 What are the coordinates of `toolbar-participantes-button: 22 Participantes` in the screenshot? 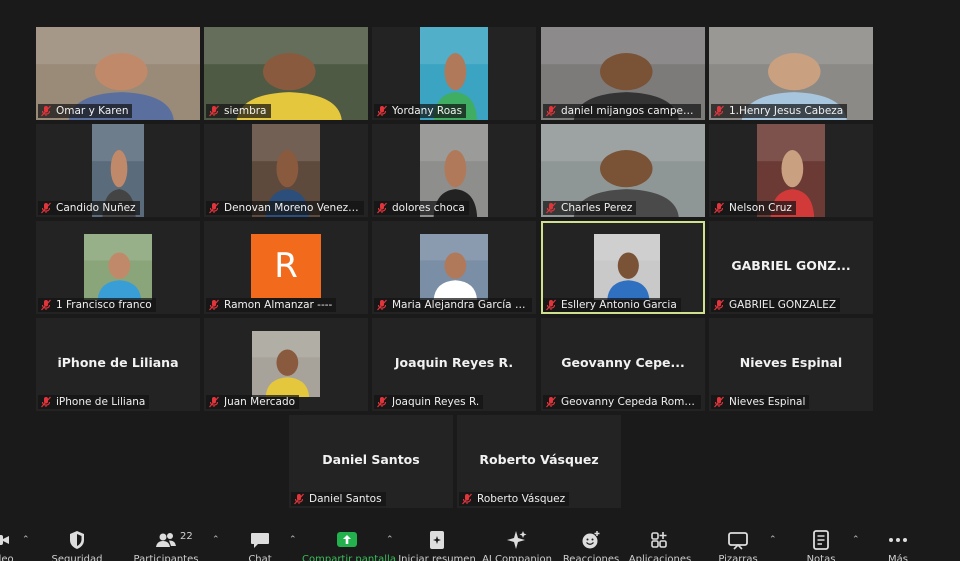 It's located at (166, 541).